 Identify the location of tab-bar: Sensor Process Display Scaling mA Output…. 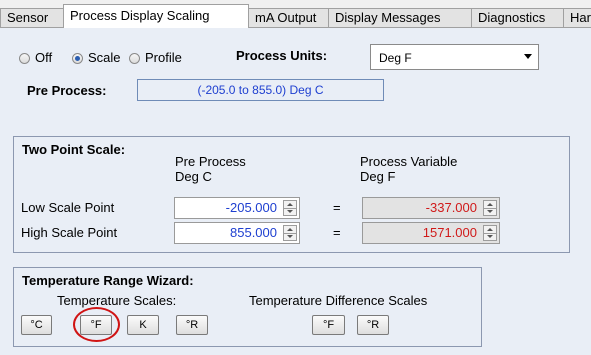
(295, 14).